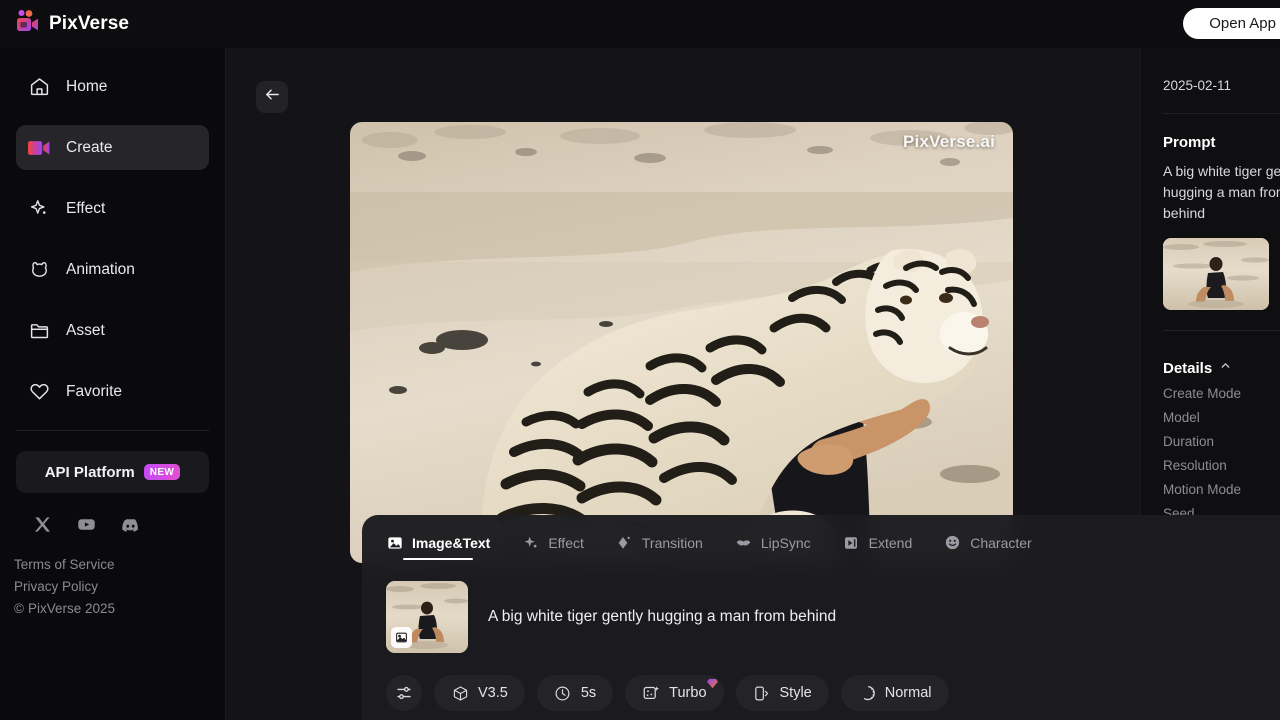 The height and width of the screenshot is (720, 1280). What do you see at coordinates (87, 525) in the screenshot?
I see `youtube-icon` at bounding box center [87, 525].